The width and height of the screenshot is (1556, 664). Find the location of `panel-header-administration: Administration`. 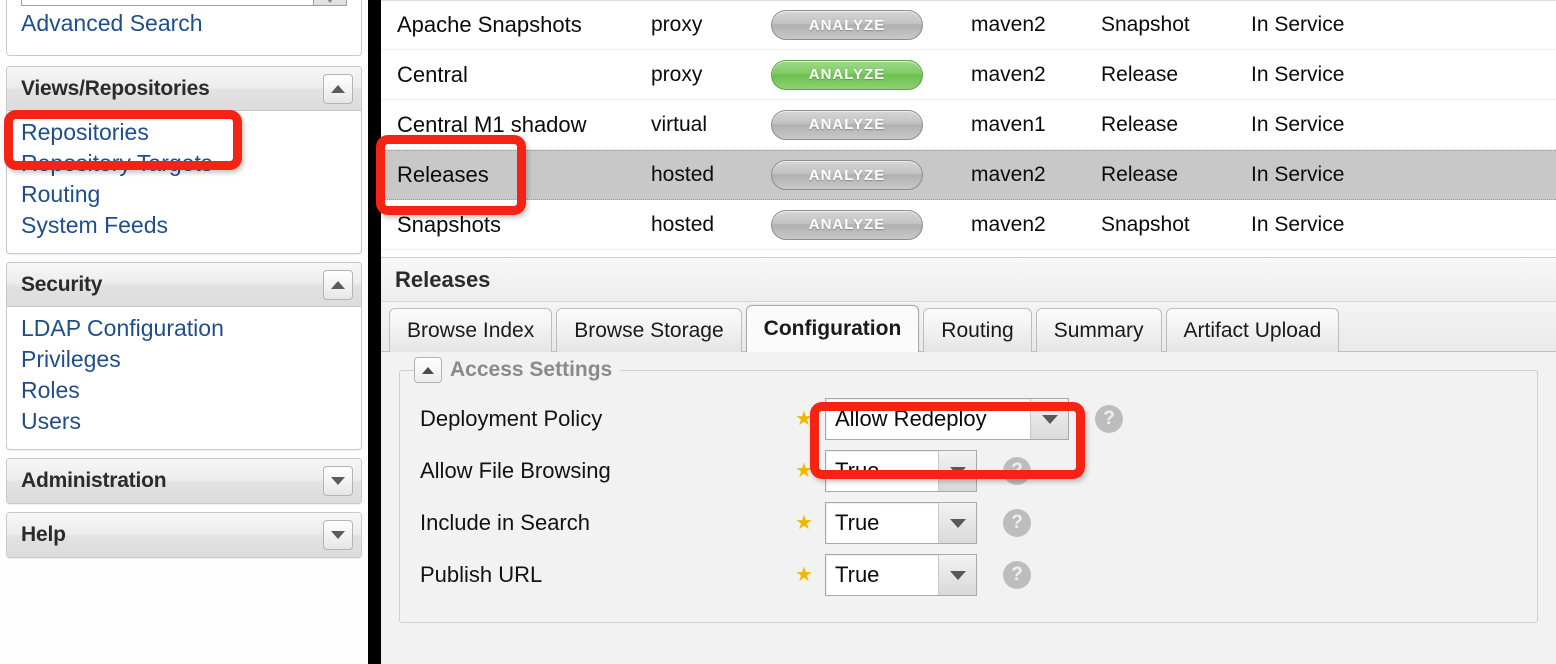

panel-header-administration: Administration is located at coordinates (184, 481).